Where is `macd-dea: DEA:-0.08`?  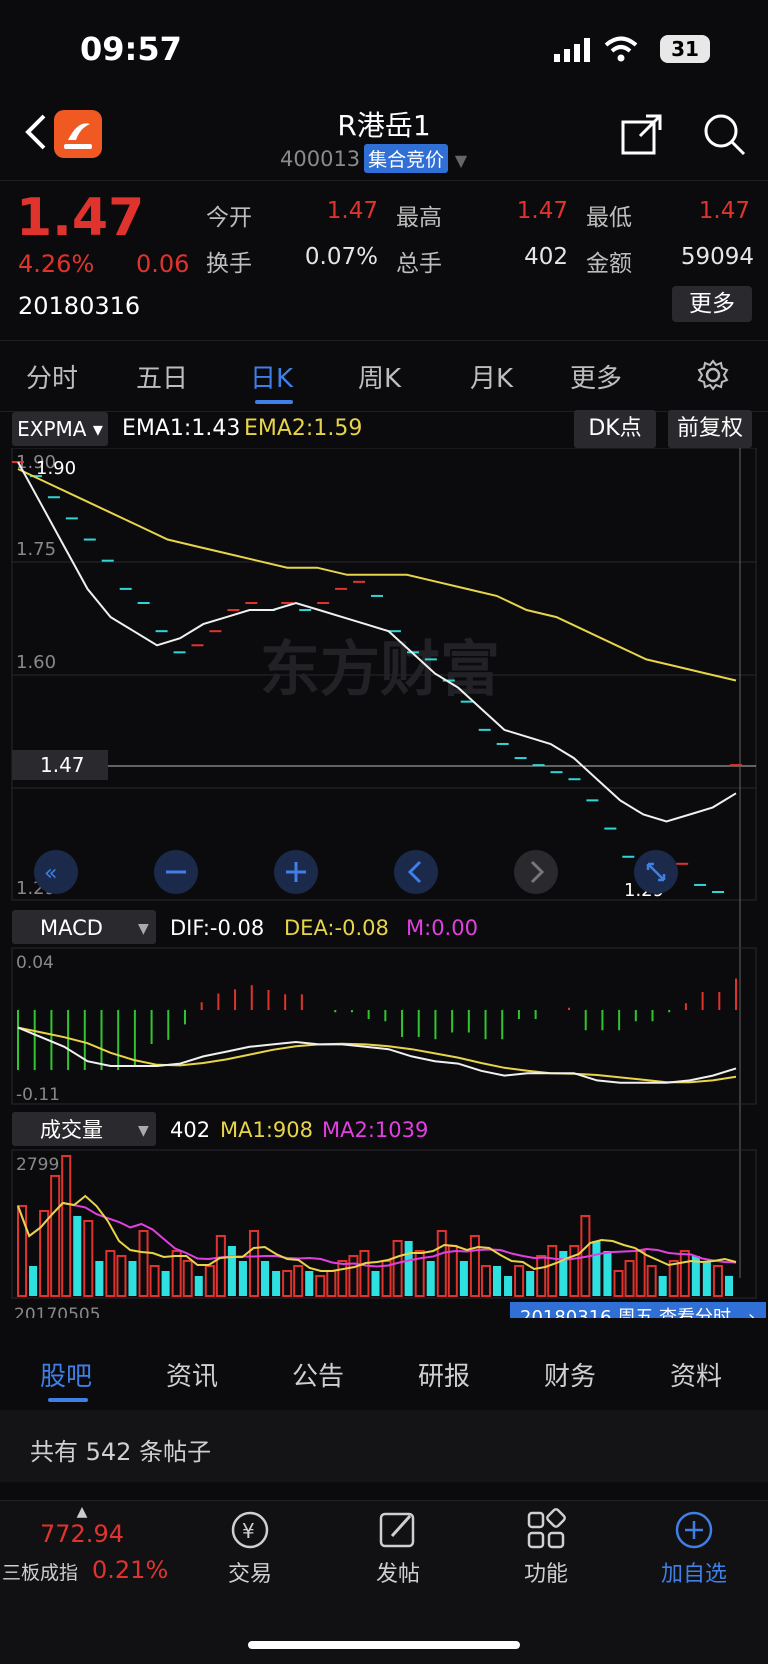
macd-dea: DEA:-0.08 is located at coordinates (336, 928).